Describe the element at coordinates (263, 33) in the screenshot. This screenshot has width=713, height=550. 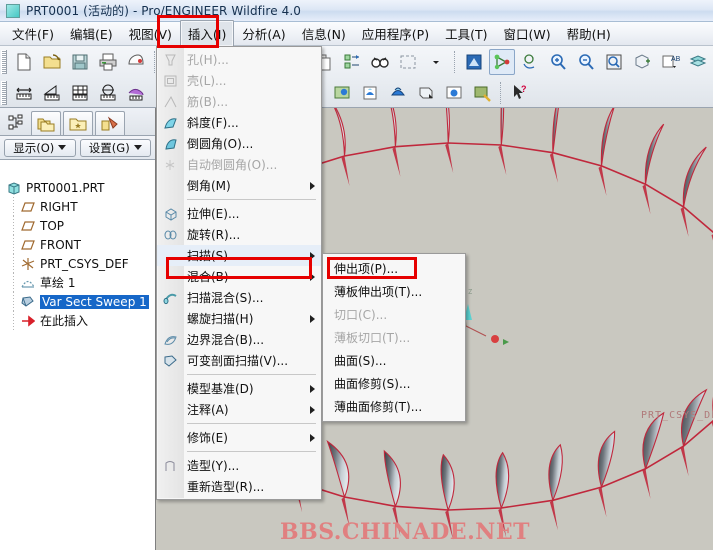
I see `menu-analysis: 分析(A)` at that location.